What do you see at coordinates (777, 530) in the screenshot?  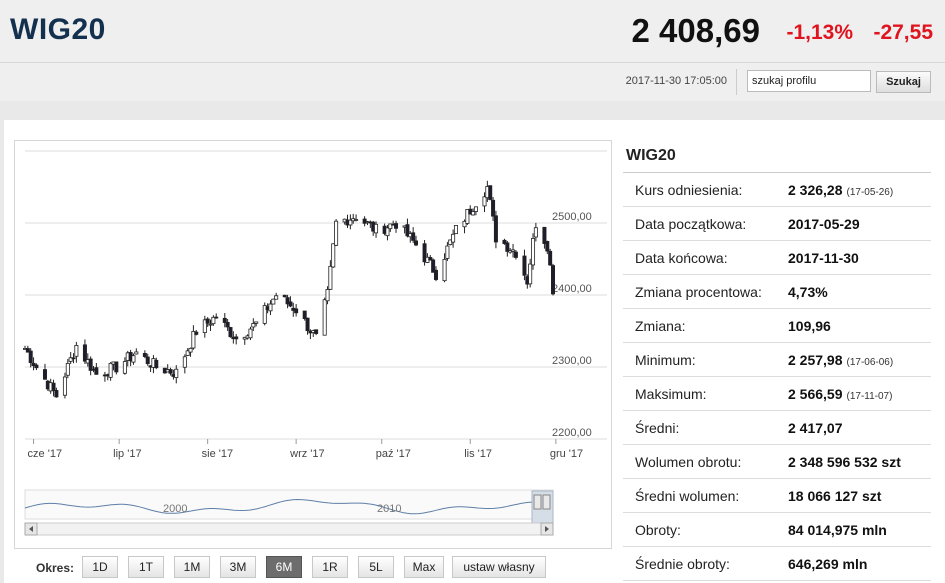 I see `stats-row: Obroty: 84 014,975 mln` at bounding box center [777, 530].